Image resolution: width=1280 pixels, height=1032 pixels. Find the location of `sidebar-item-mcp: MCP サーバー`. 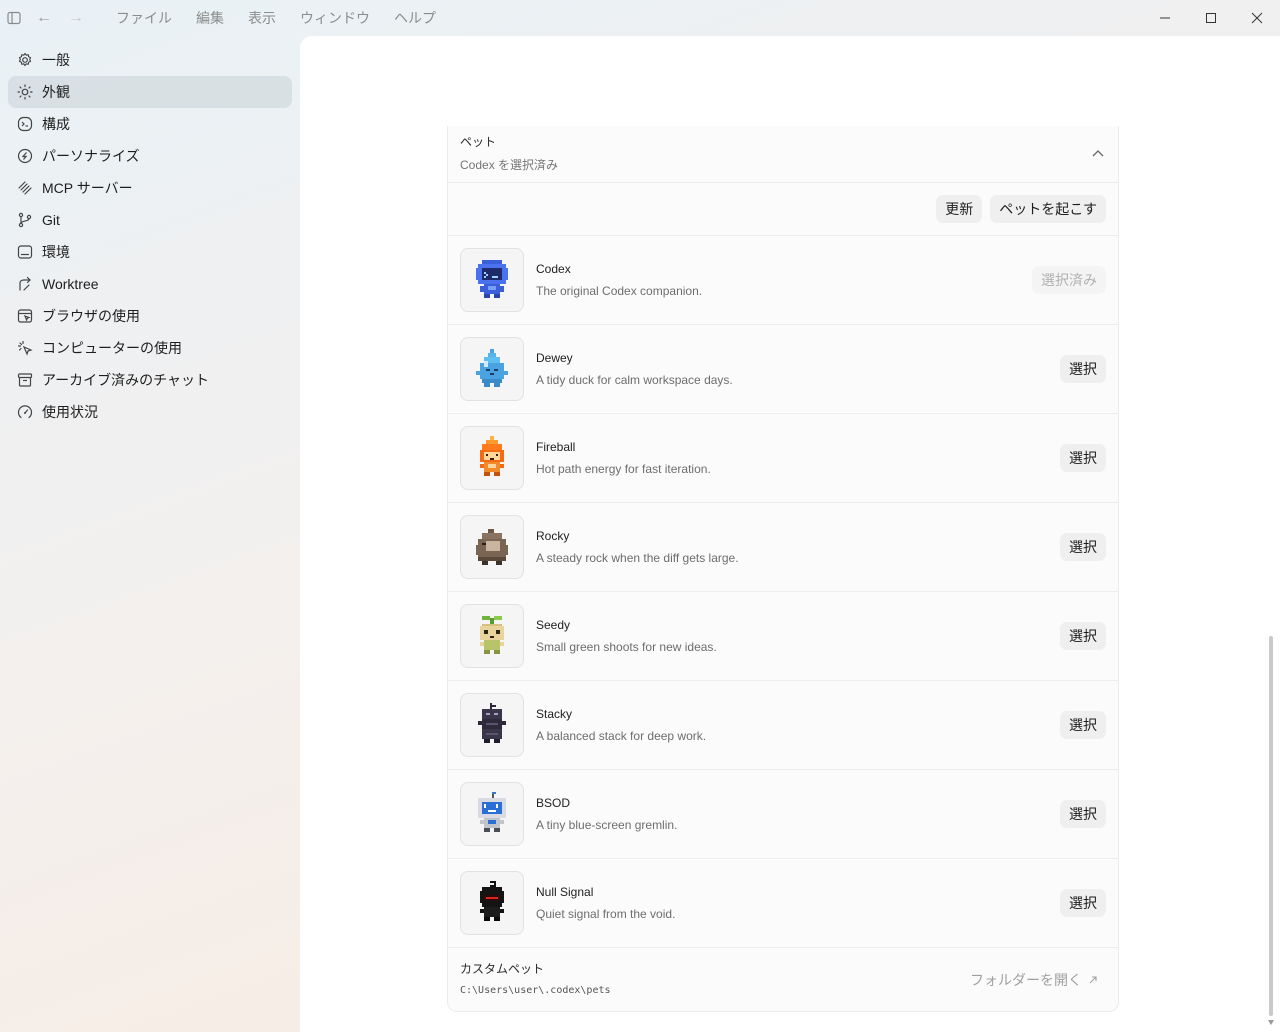

sidebar-item-mcp: MCP サーバー is located at coordinates (150, 188).